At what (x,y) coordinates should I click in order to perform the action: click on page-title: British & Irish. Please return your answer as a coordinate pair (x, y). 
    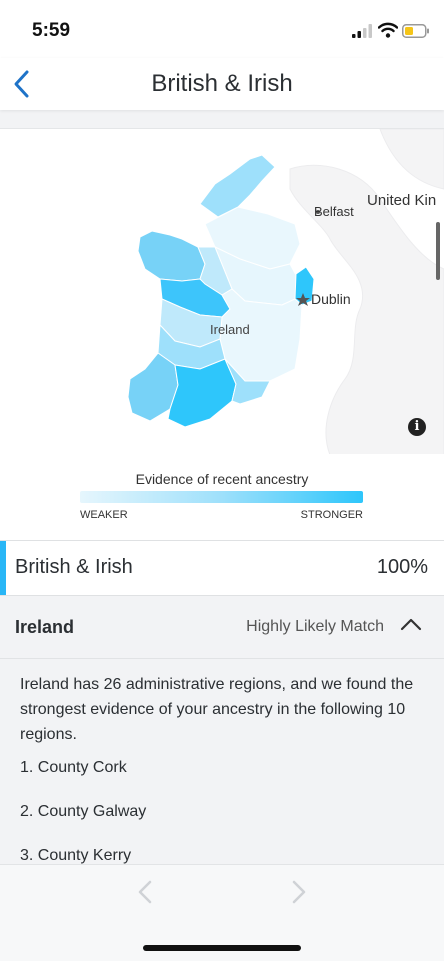
    Looking at the image, I should click on (222, 83).